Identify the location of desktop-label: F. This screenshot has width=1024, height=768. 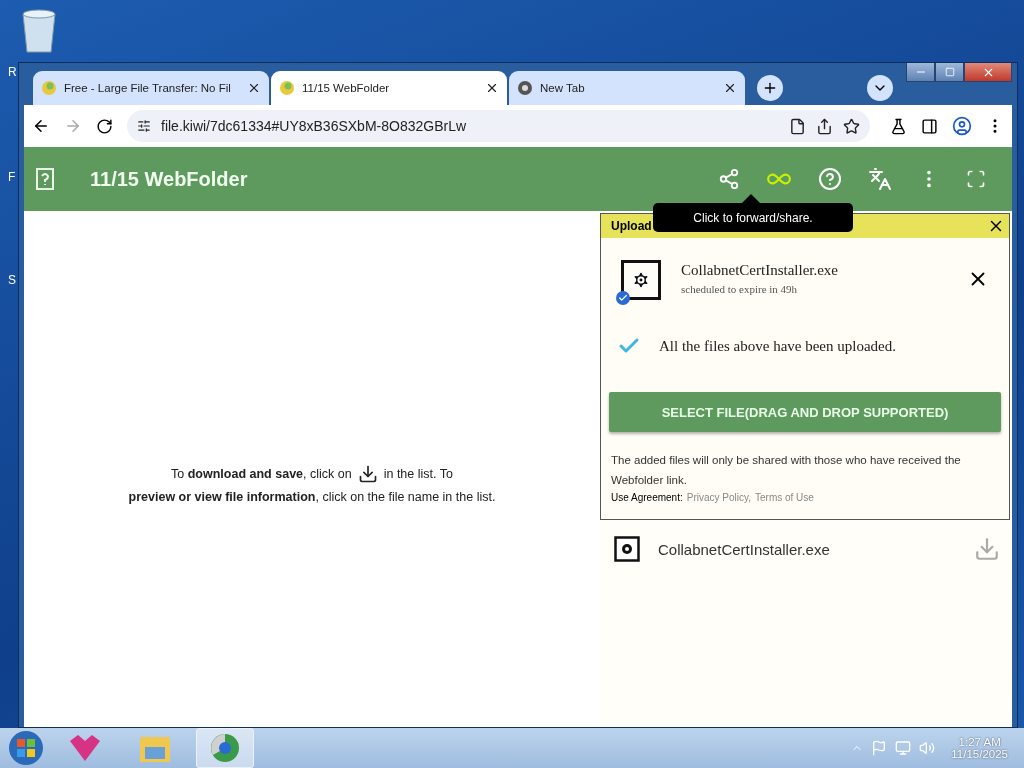
(12, 177).